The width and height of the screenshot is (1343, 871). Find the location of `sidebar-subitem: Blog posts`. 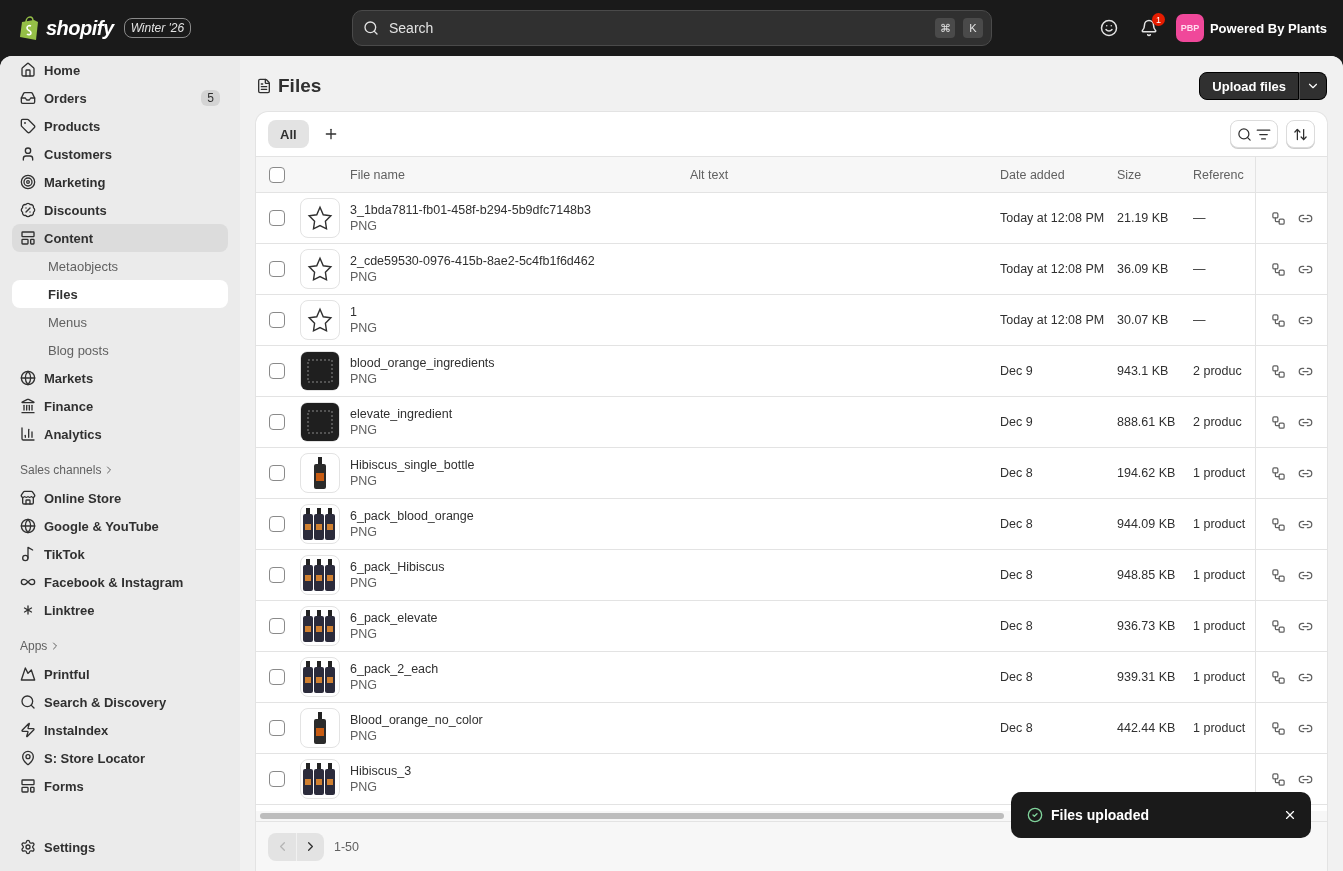

sidebar-subitem: Blog posts is located at coordinates (120, 350).